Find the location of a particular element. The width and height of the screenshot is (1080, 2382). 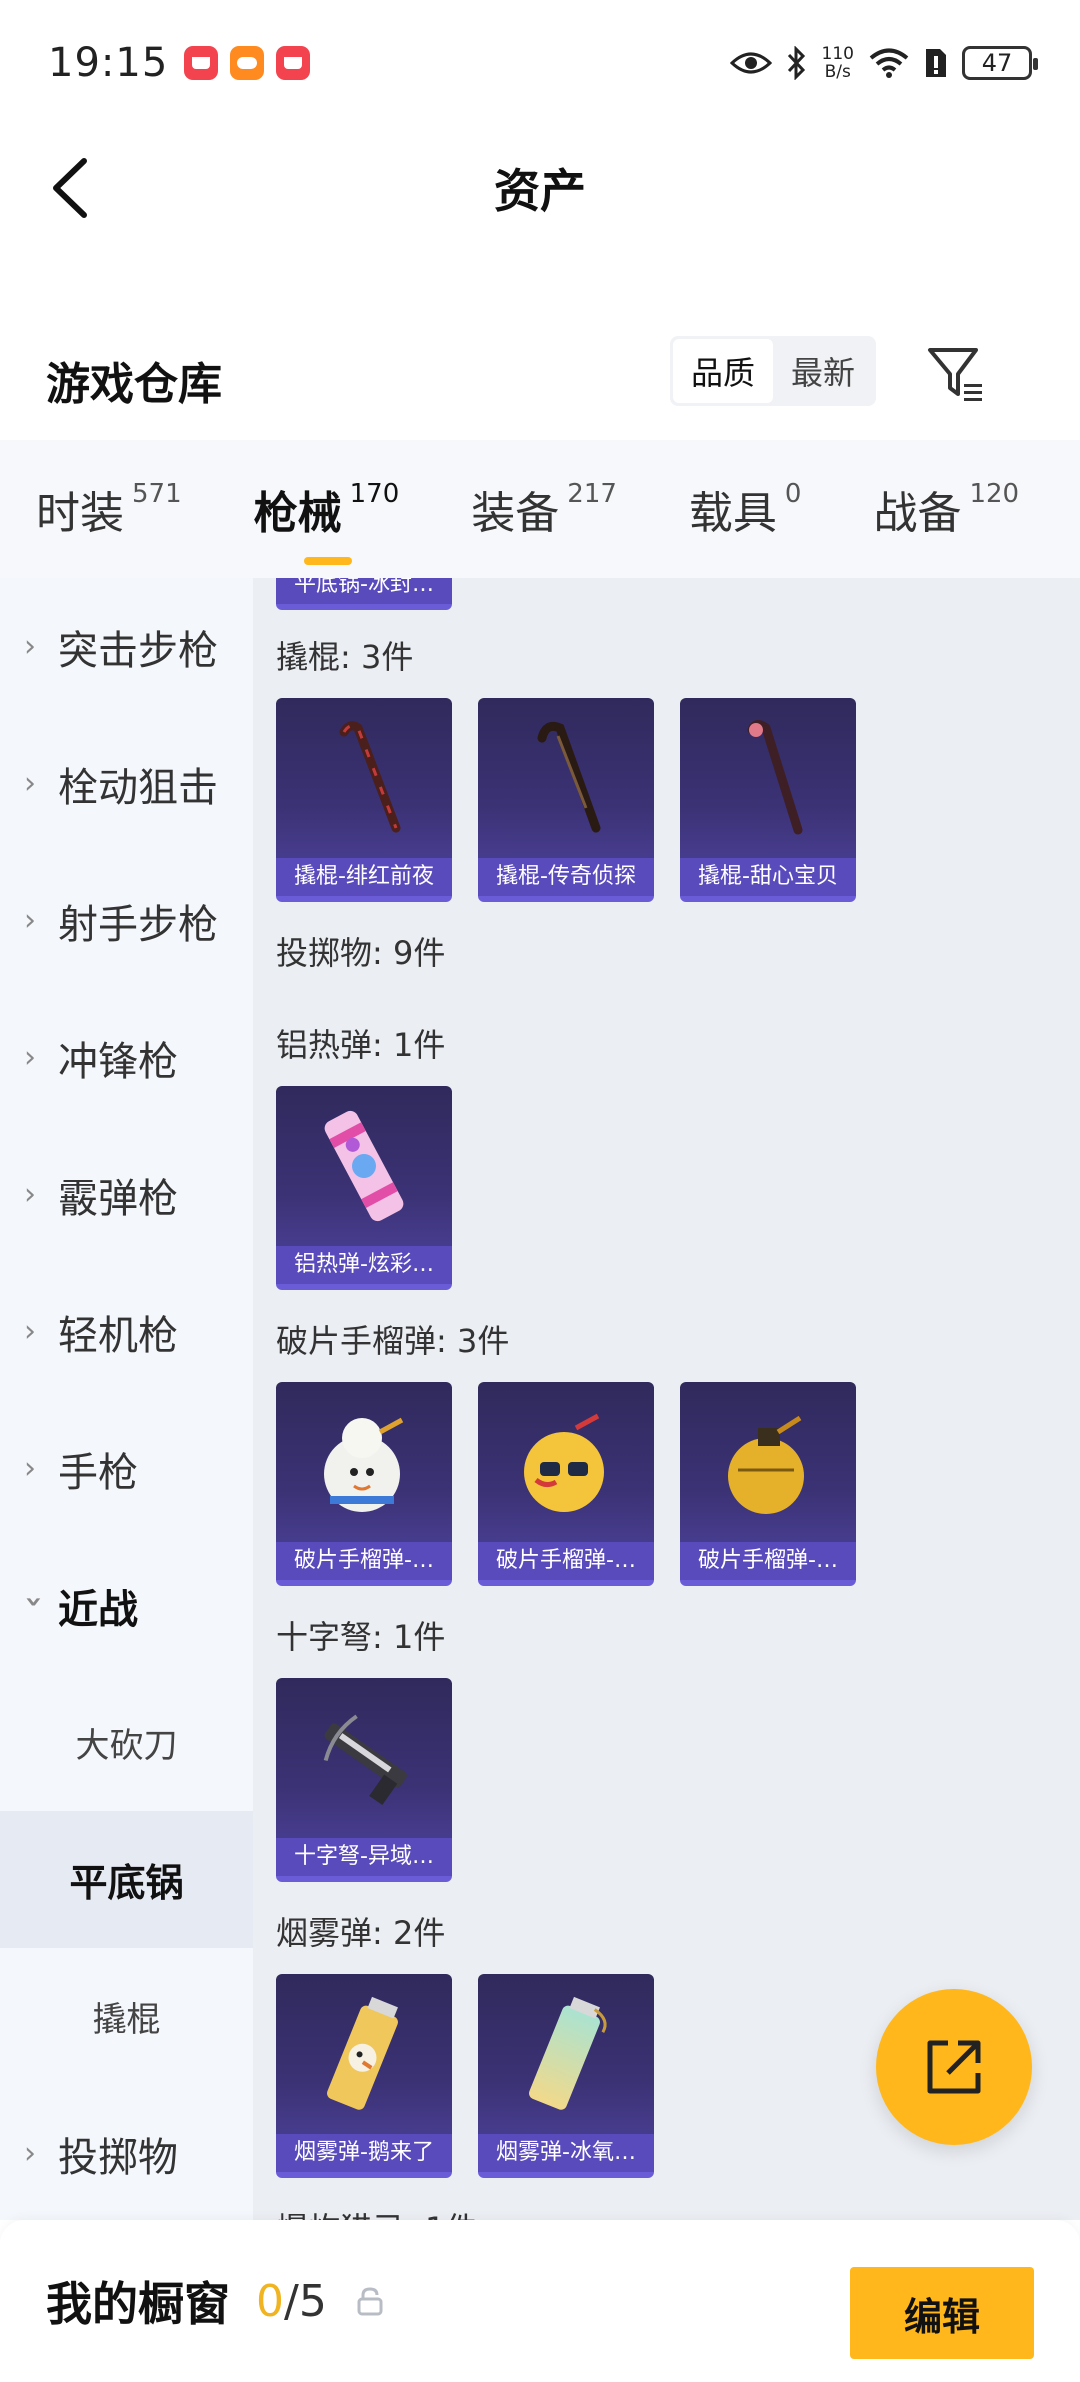

sidebar-subitem-machete: 大砍刀 is located at coordinates (126, 1742).